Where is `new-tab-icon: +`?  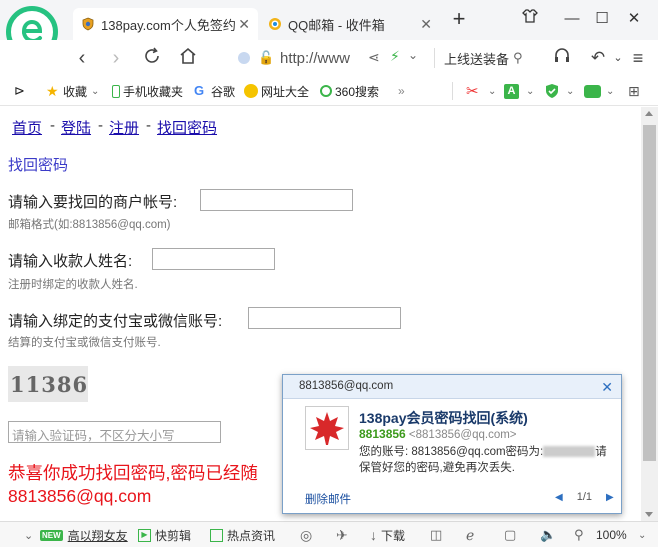
new-tab-icon: + is located at coordinates (459, 19).